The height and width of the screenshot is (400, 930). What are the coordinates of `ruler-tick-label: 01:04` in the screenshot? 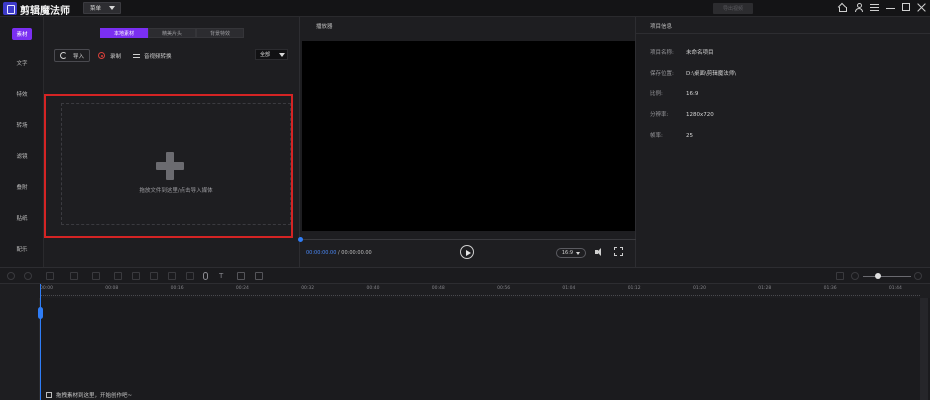 It's located at (569, 288).